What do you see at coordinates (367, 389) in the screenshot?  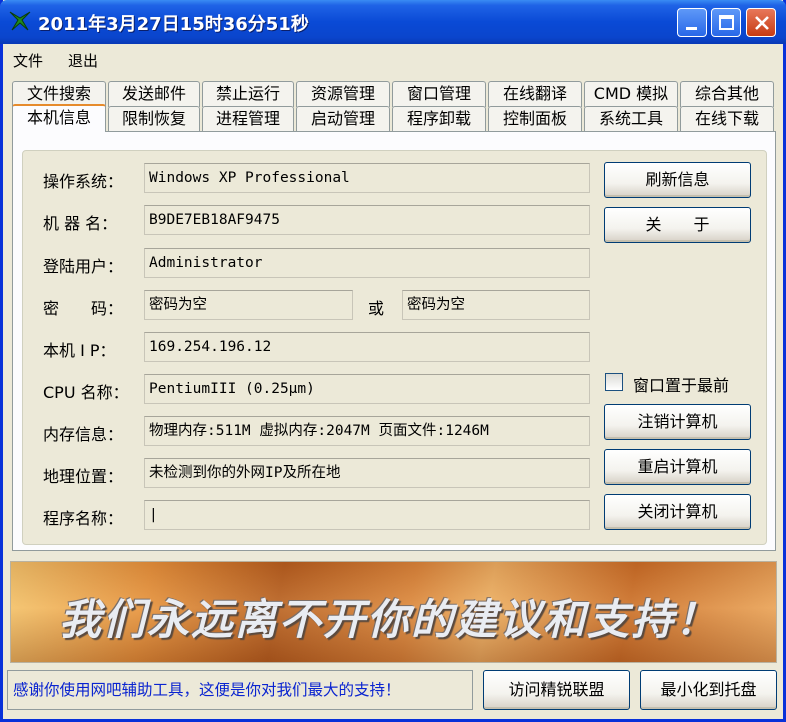 I see `cpu-field: PentiumIII (0.25μm)` at bounding box center [367, 389].